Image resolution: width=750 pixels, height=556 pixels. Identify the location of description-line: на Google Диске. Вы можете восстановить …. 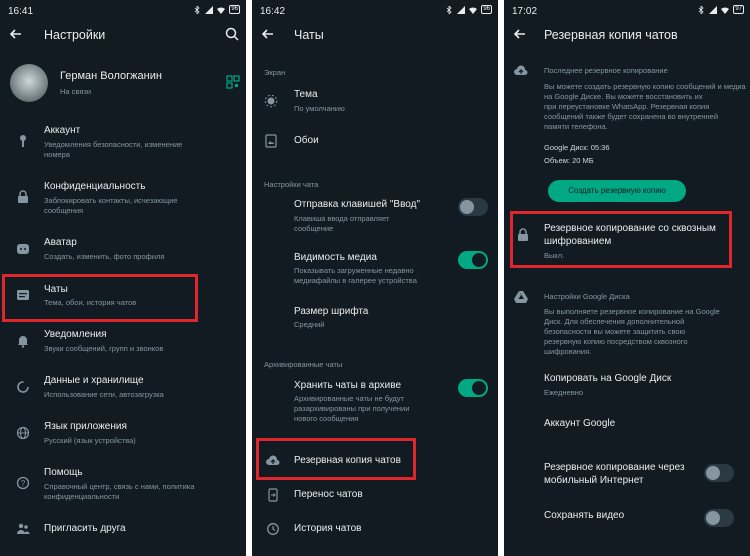
(623, 96).